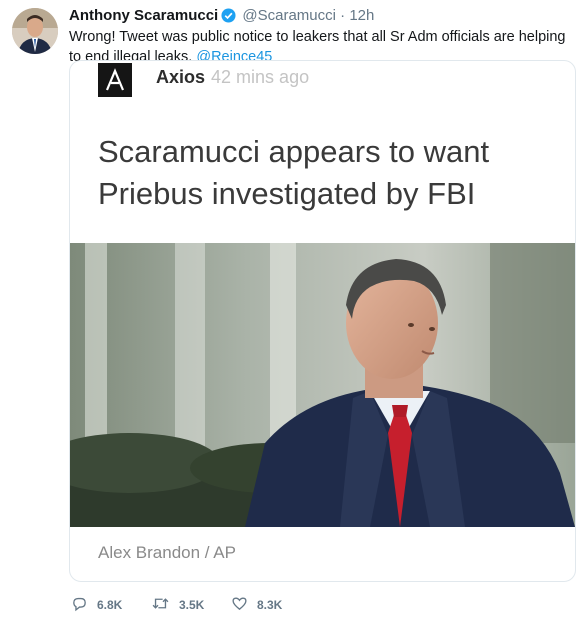  I want to click on display-name: Anthony Scaramucci, so click(143, 15).